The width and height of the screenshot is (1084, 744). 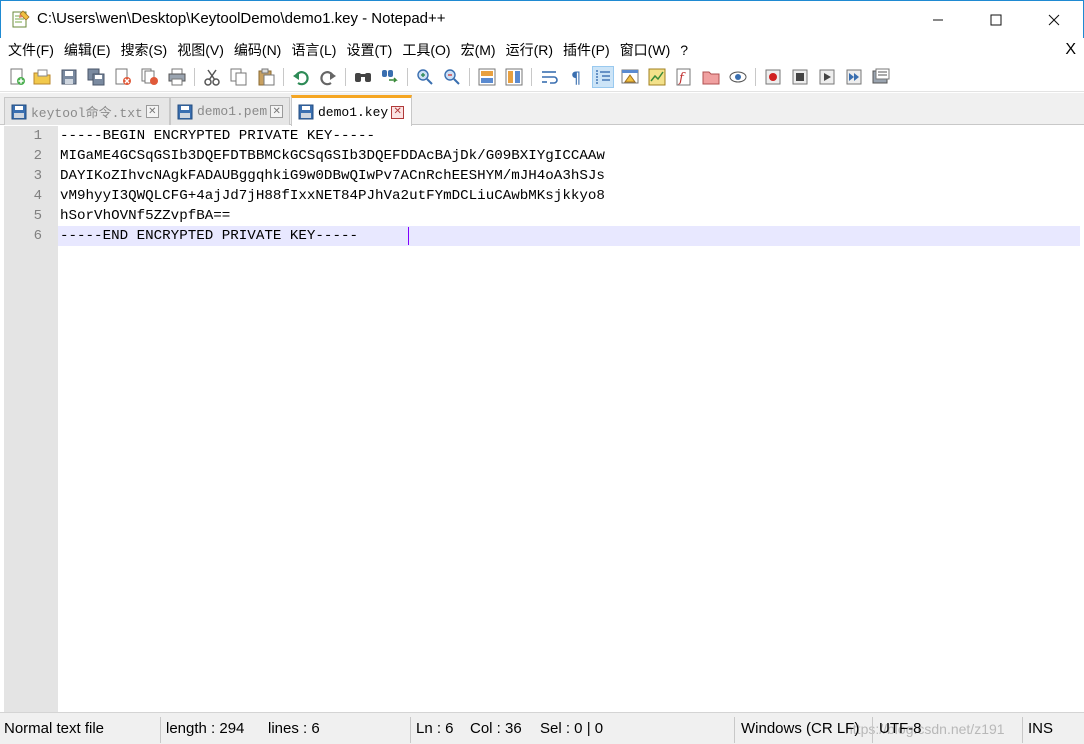 I want to click on save-macro-icon, so click(x=881, y=77).